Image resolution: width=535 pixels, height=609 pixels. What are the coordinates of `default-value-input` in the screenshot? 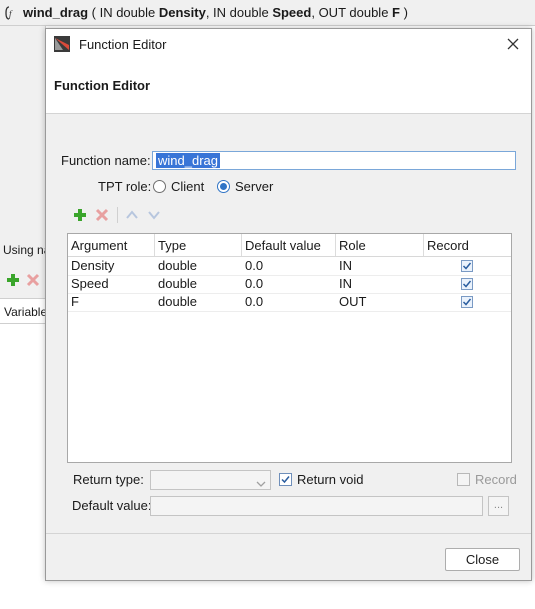 It's located at (316, 506).